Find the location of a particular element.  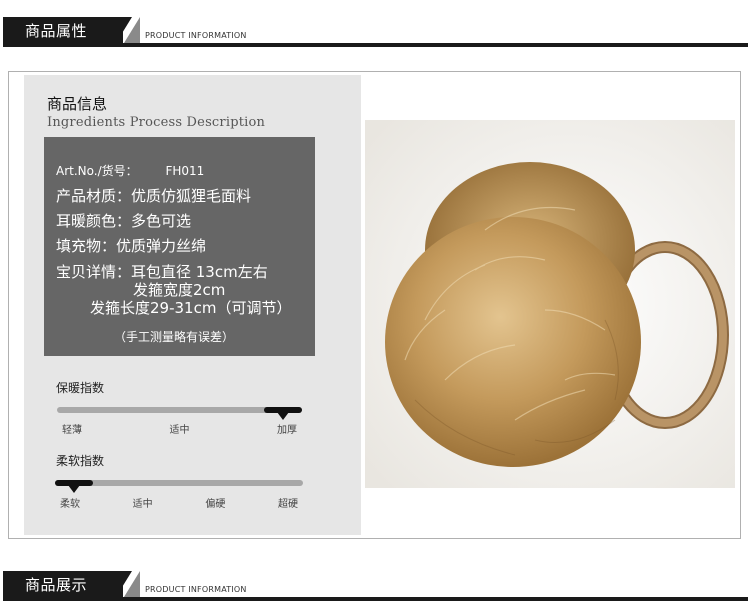

spec-filling: 填充物：优质弹力丝绵 is located at coordinates (131, 246).